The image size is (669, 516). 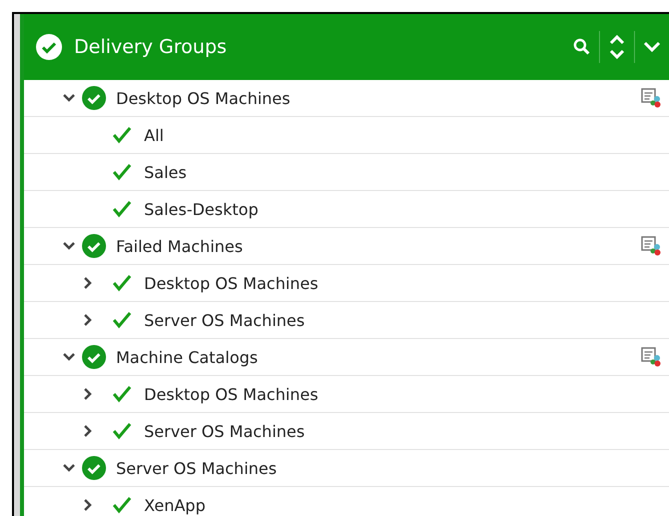 What do you see at coordinates (346, 172) in the screenshot?
I see `tree-row: Sales` at bounding box center [346, 172].